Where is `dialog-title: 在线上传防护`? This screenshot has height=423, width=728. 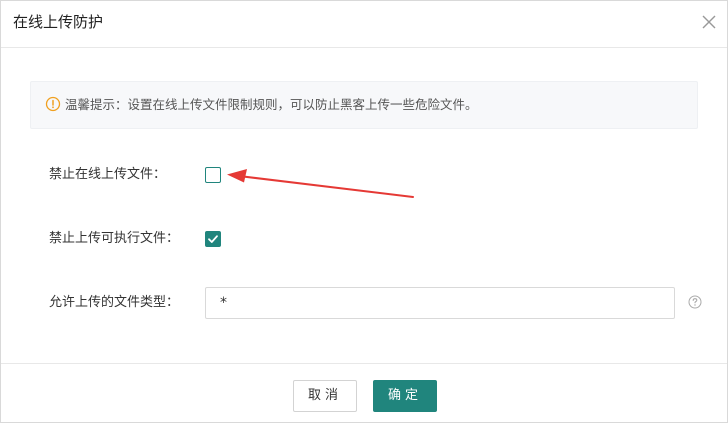
dialog-title: 在线上传防护 is located at coordinates (58, 22).